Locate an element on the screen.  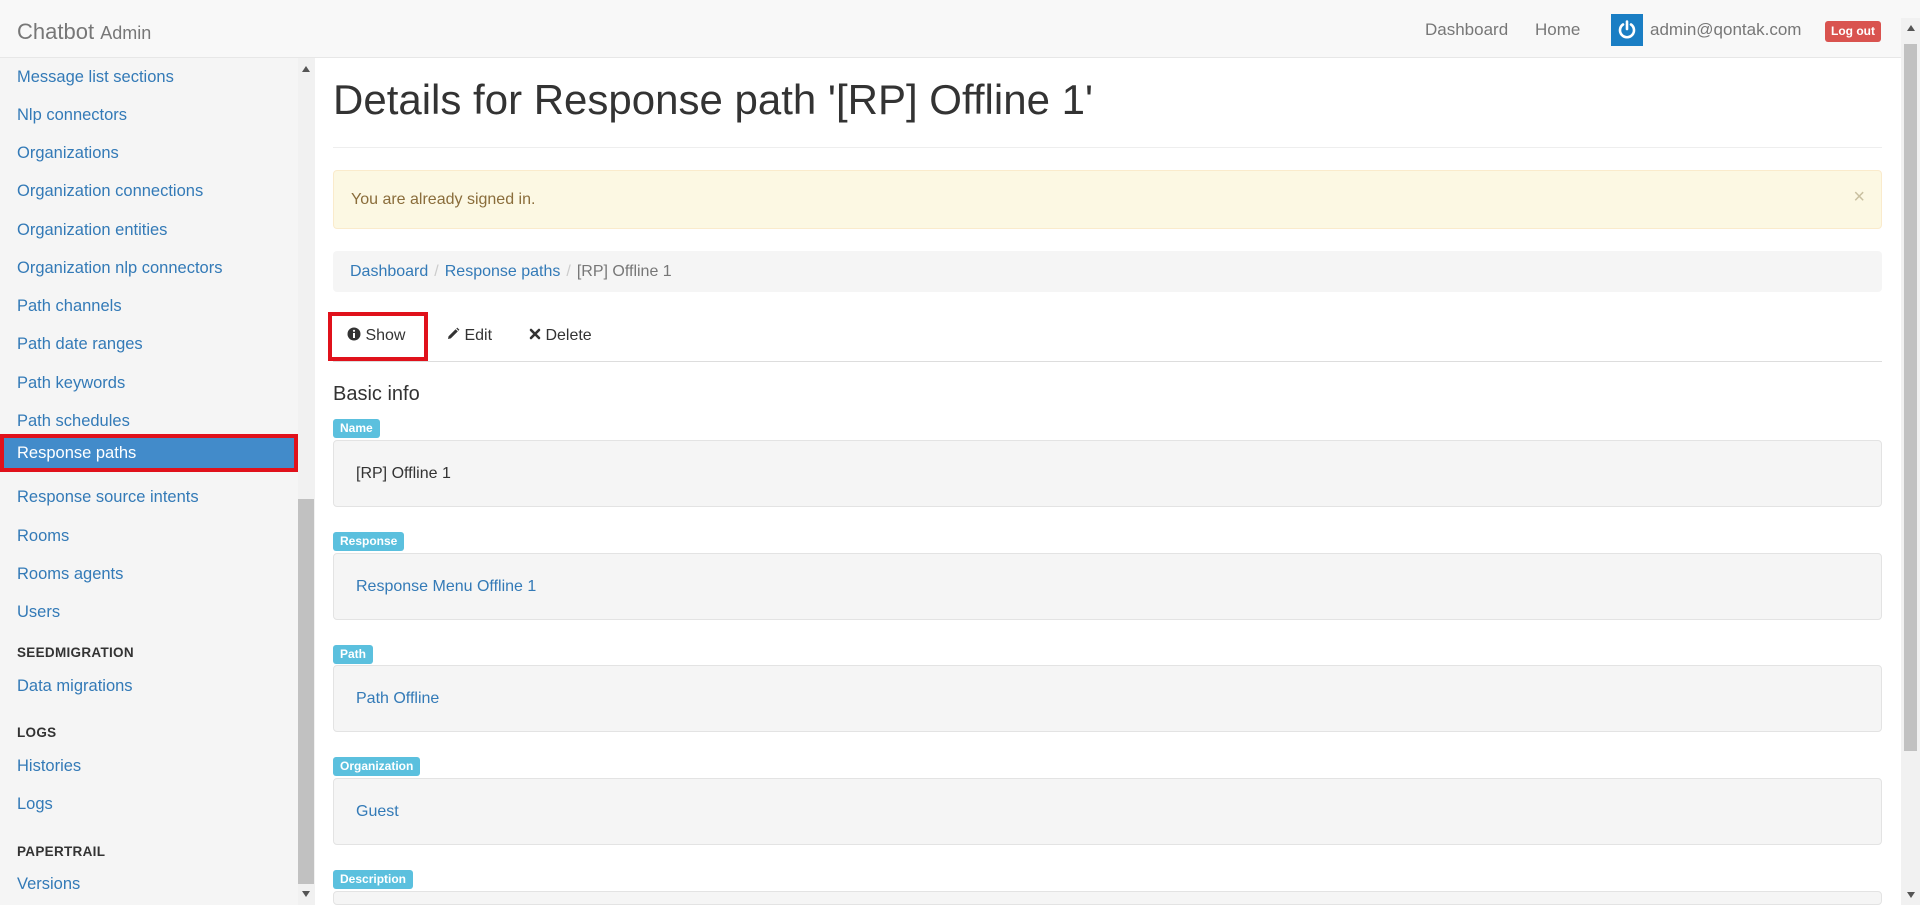
tab-delete: Delete is located at coordinates (560, 336).